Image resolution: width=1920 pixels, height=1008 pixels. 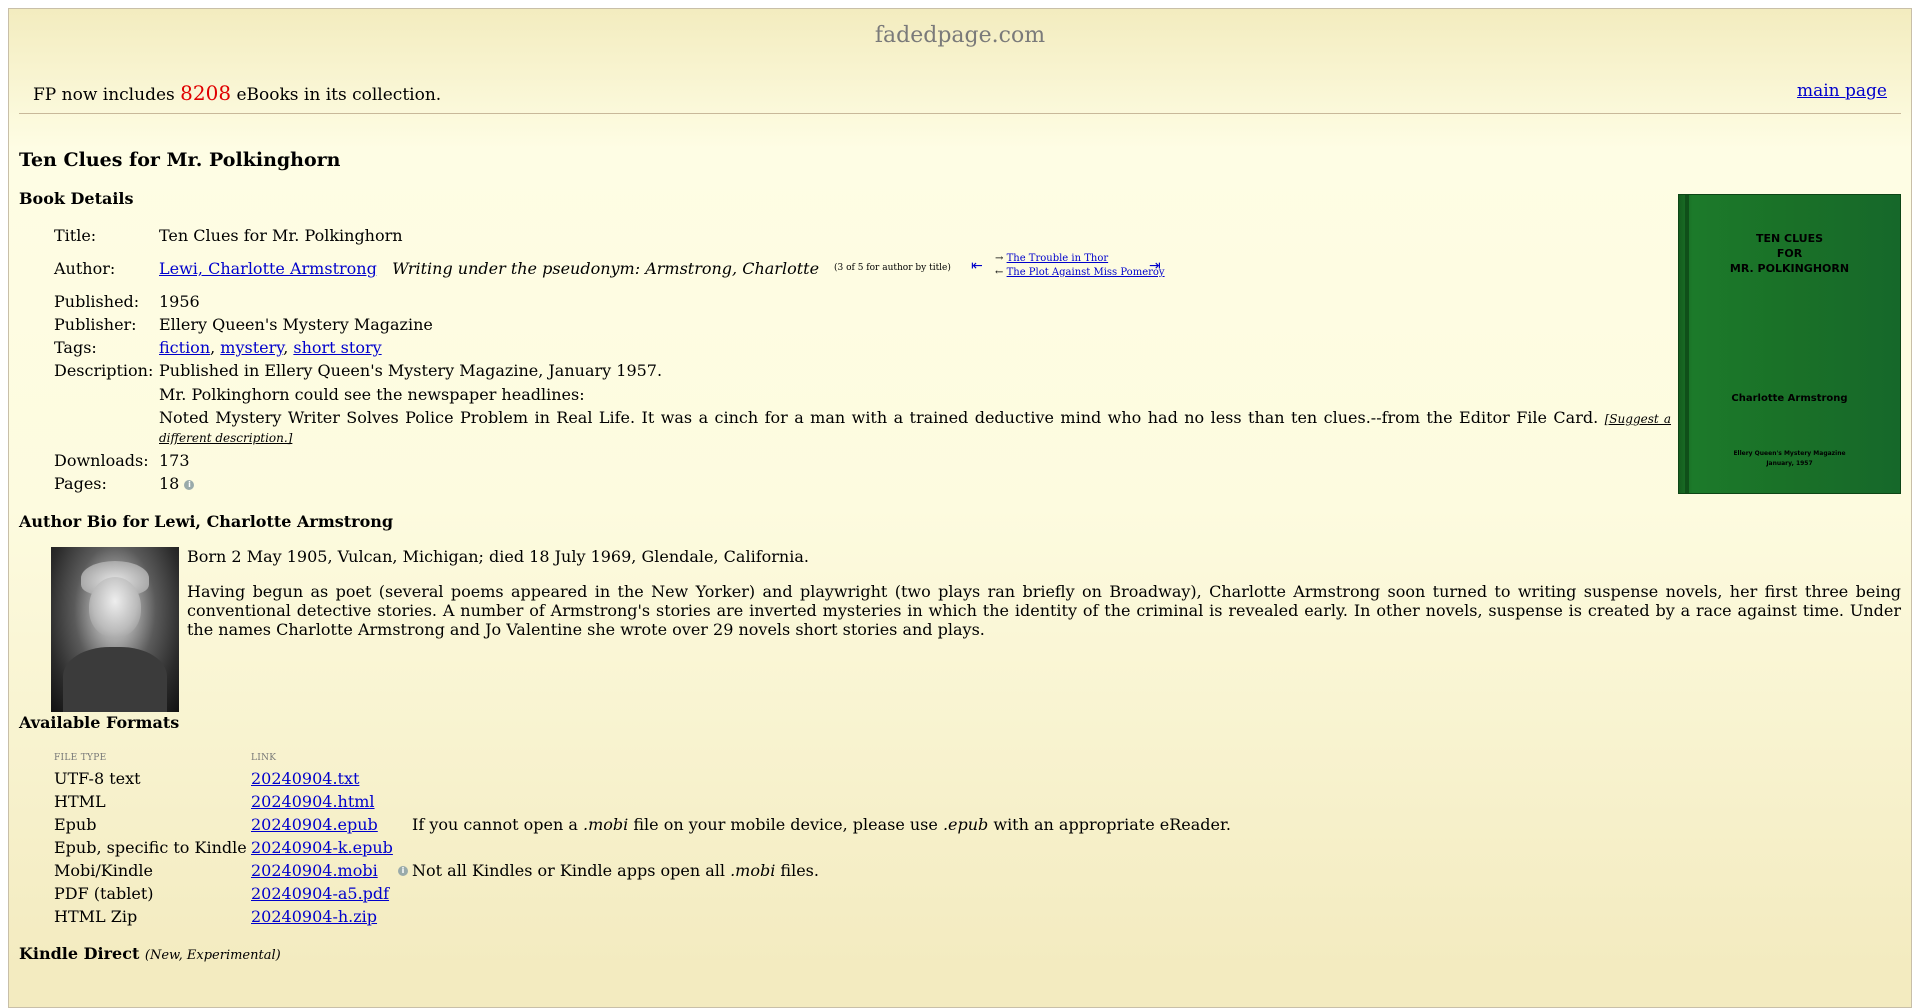 I want to click on format-type-pdf: PDF (tablet), so click(x=104, y=893).